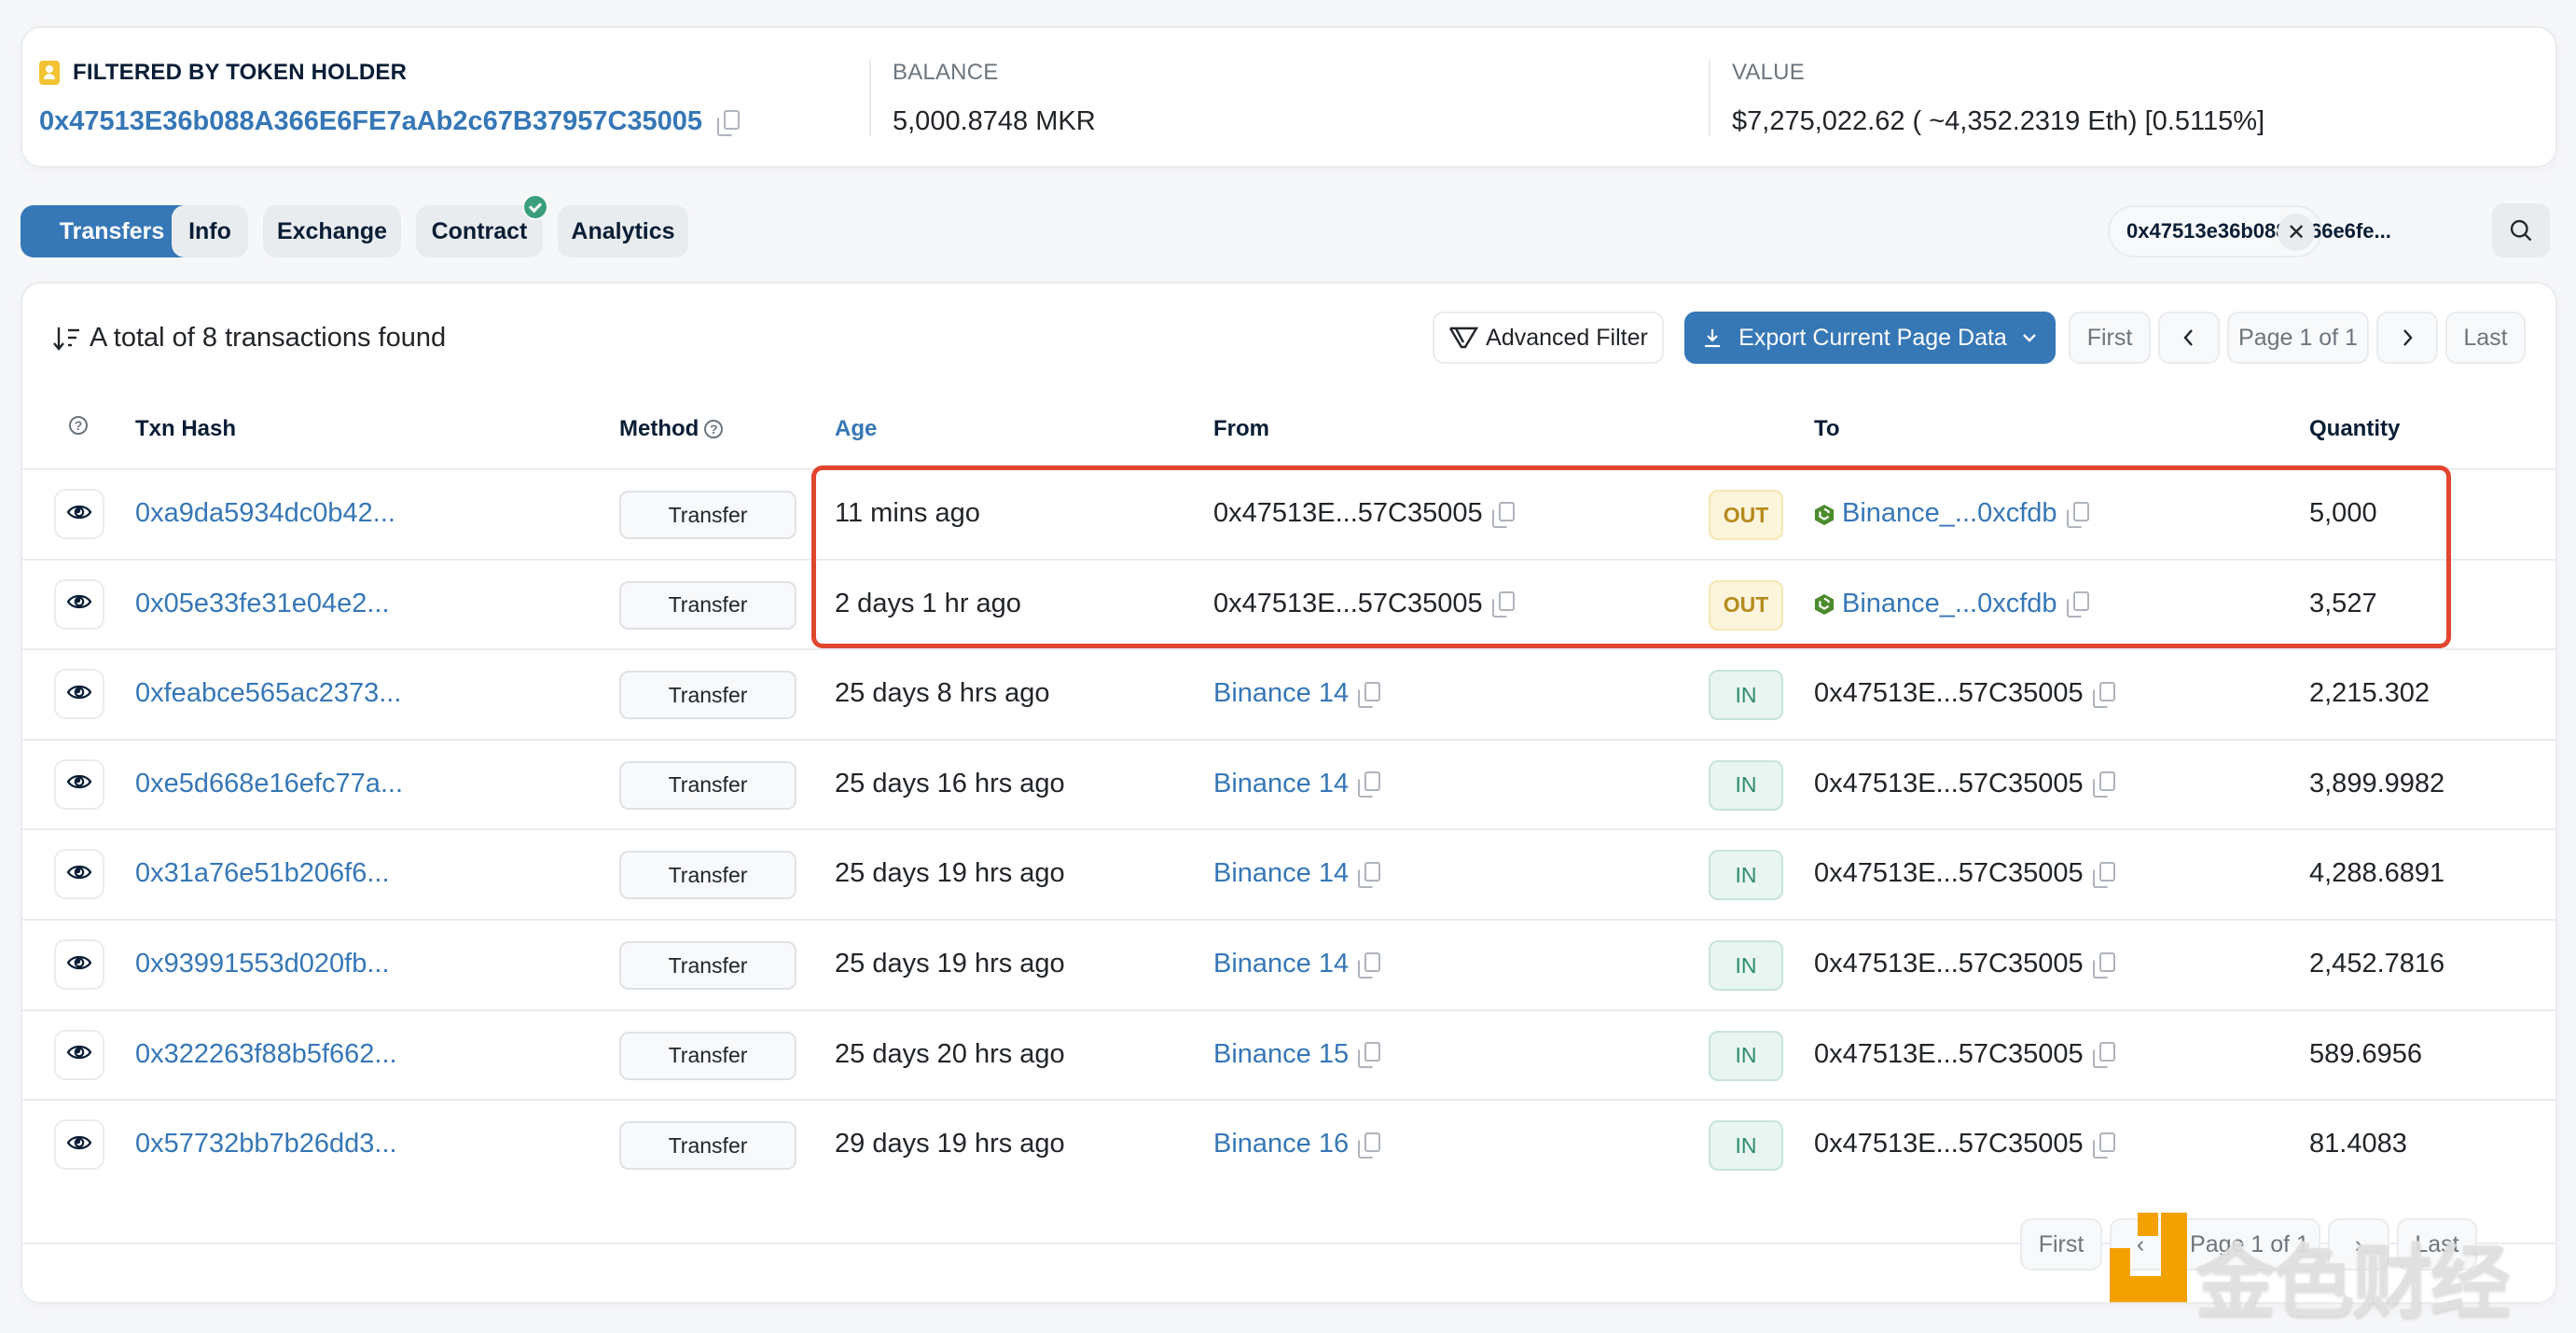 This screenshot has height=1333, width=2576. I want to click on col-age: Age, so click(856, 429).